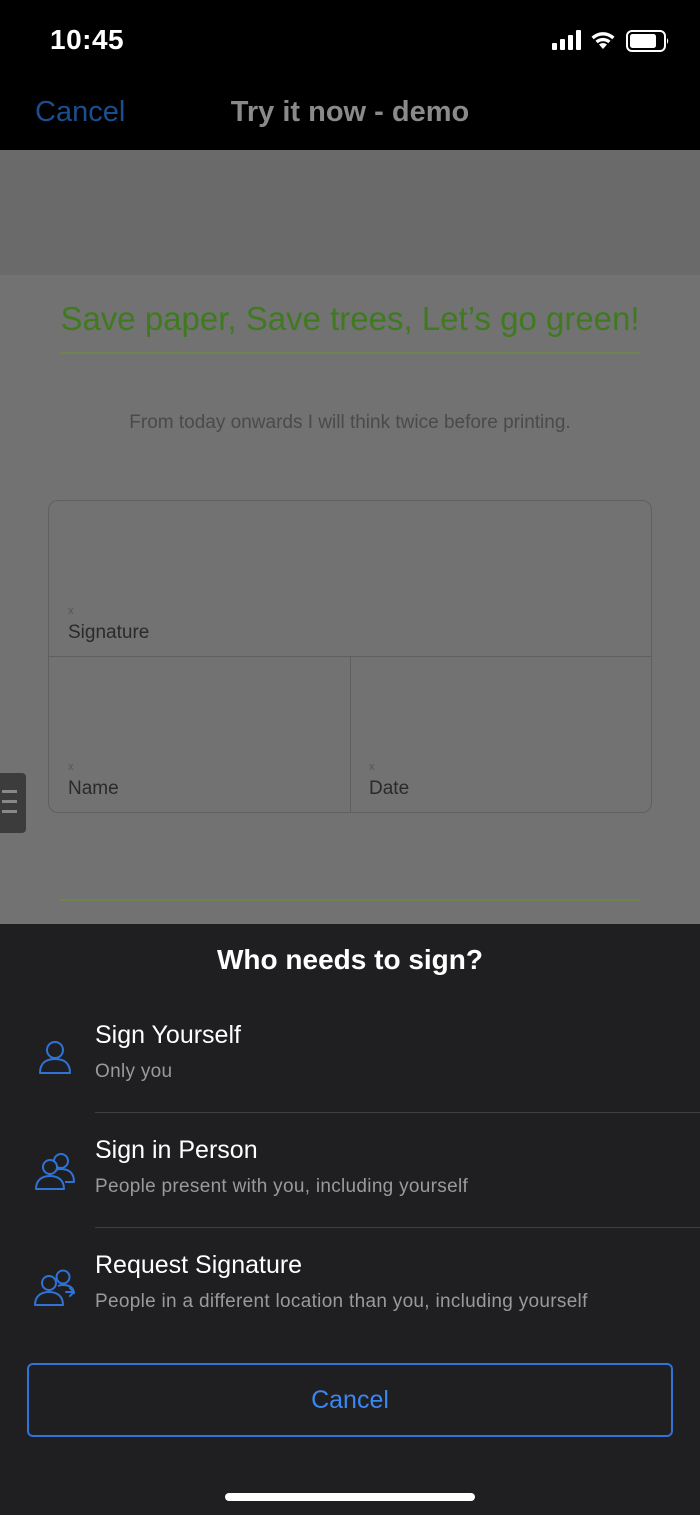  What do you see at coordinates (350, 1078) in the screenshot?
I see `option-sign-yourself: Sign Yourself Only you` at bounding box center [350, 1078].